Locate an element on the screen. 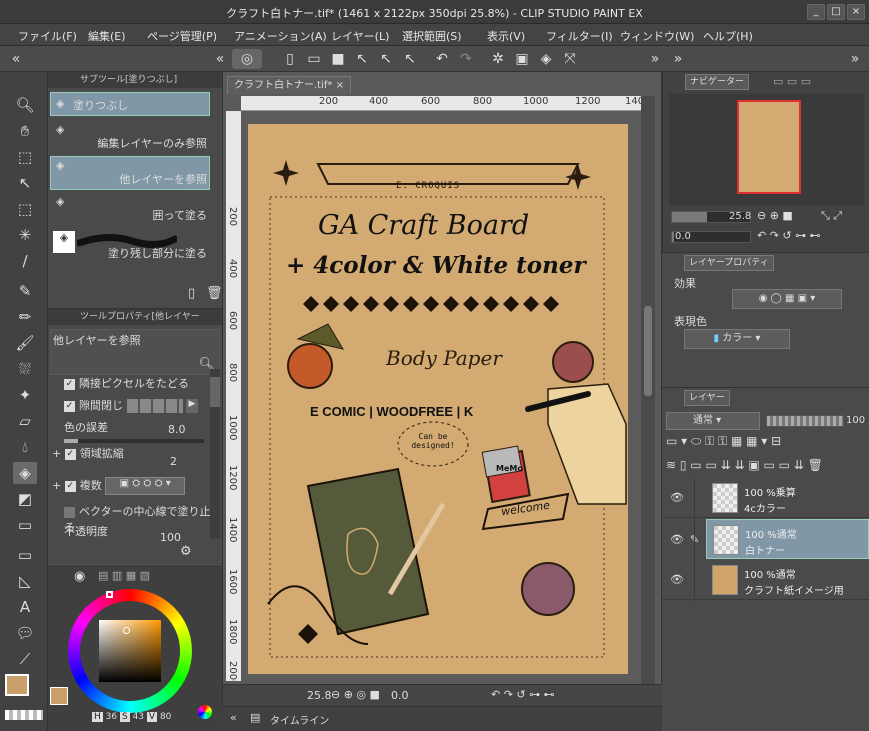  zoom-buttons-icon: ⊖ ⊕ ■ is located at coordinates (775, 215).